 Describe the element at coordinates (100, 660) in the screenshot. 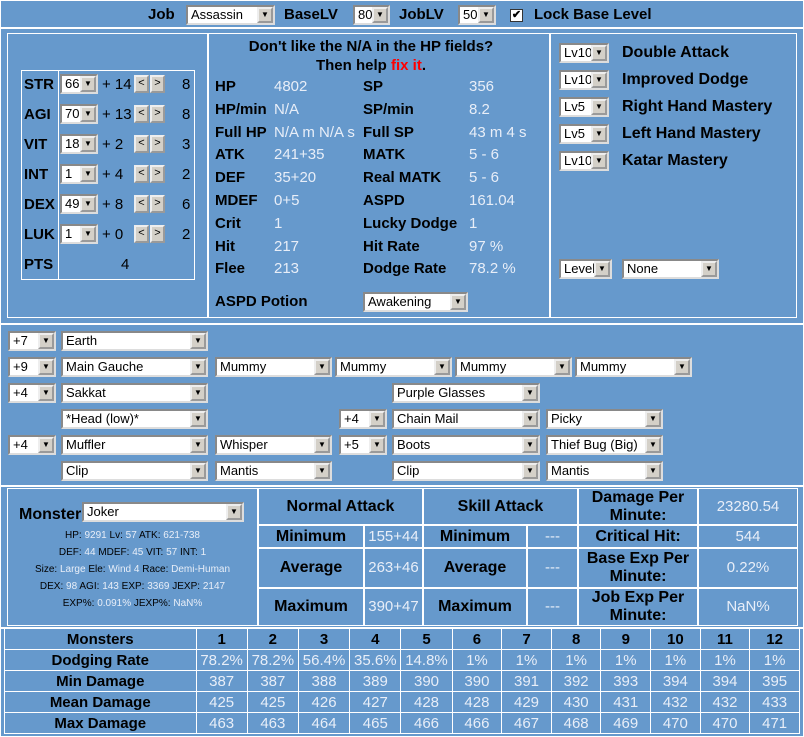

I see `row-label: Dodging Rate` at that location.